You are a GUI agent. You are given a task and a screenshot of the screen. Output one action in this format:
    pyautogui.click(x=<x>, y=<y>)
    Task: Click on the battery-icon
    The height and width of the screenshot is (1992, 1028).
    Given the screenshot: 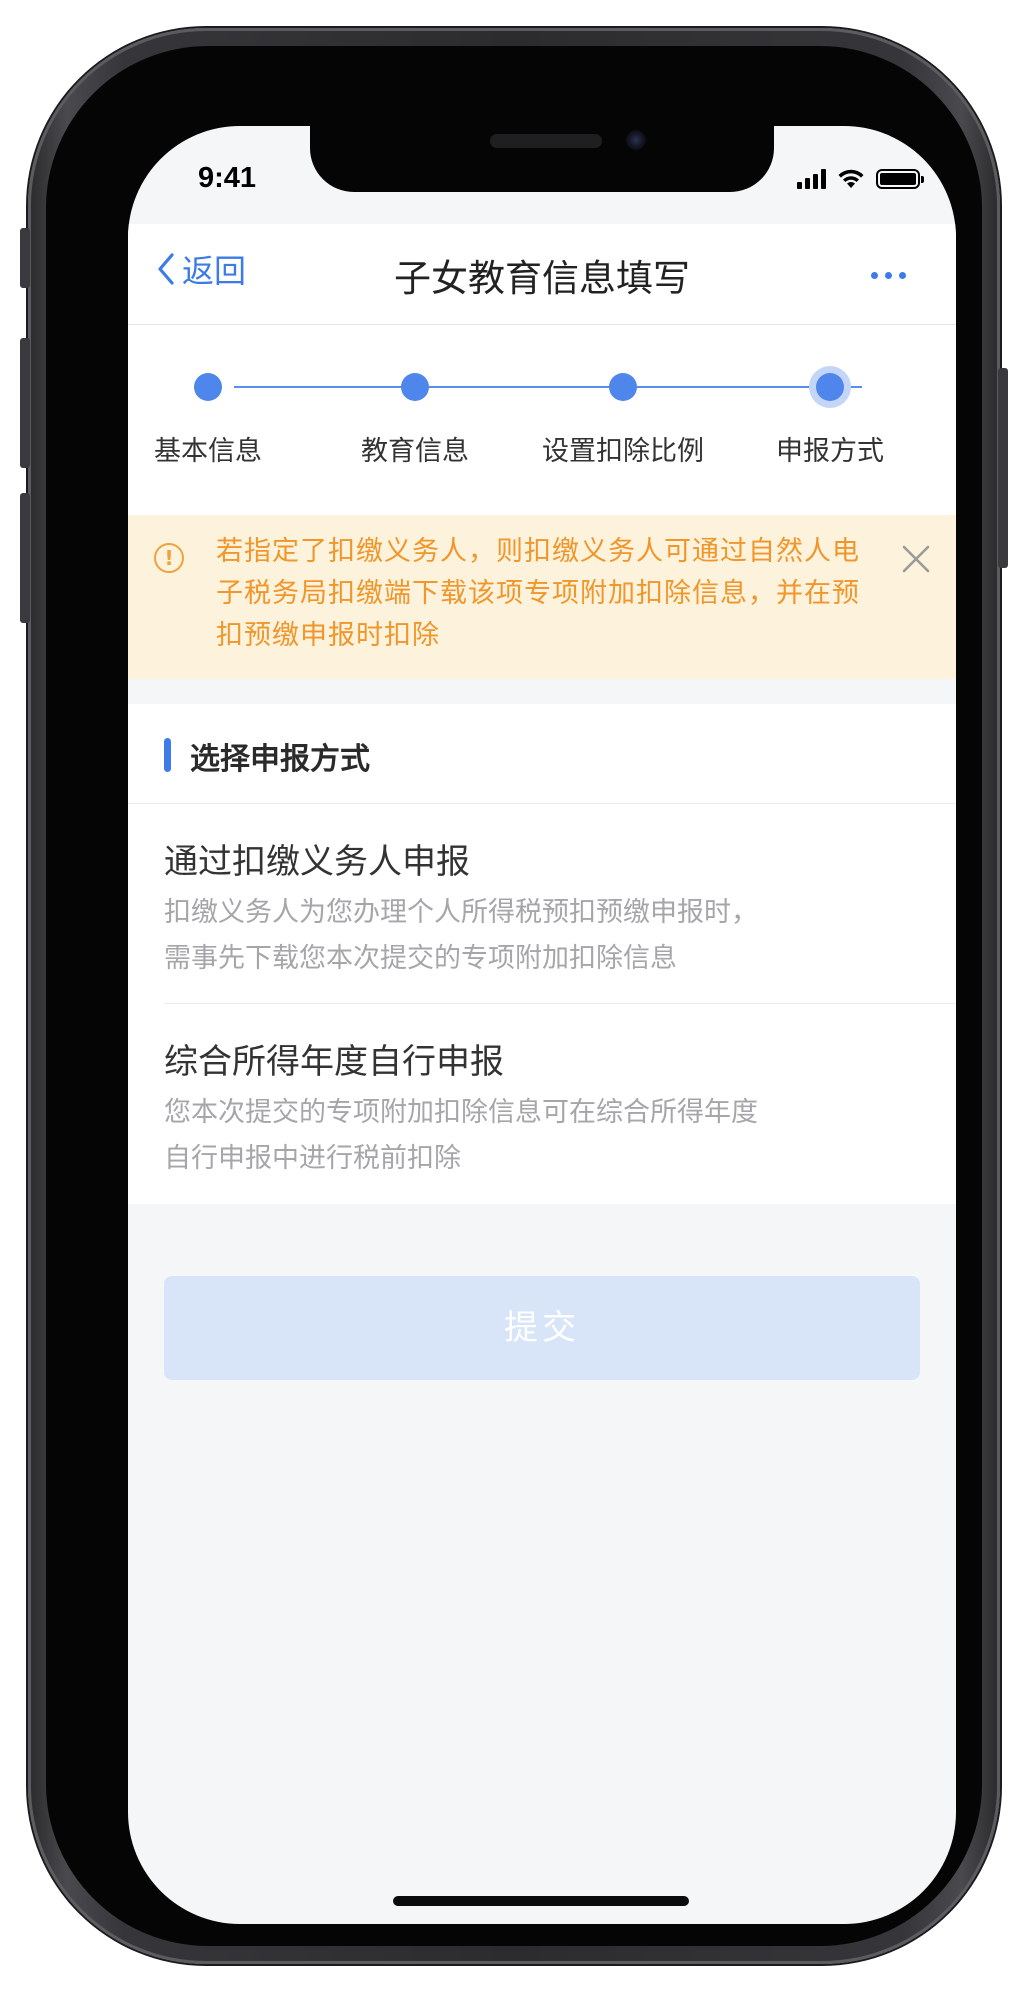 What is the action you would take?
    pyautogui.click(x=900, y=179)
    